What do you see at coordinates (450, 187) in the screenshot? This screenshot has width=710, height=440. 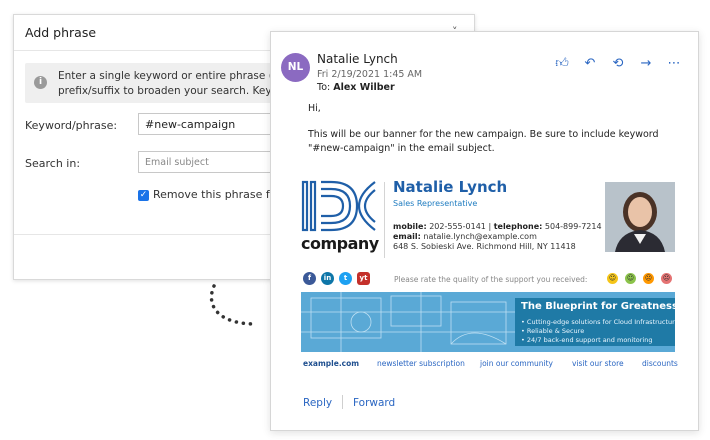 I see `signature-name: Natalie Lynch` at bounding box center [450, 187].